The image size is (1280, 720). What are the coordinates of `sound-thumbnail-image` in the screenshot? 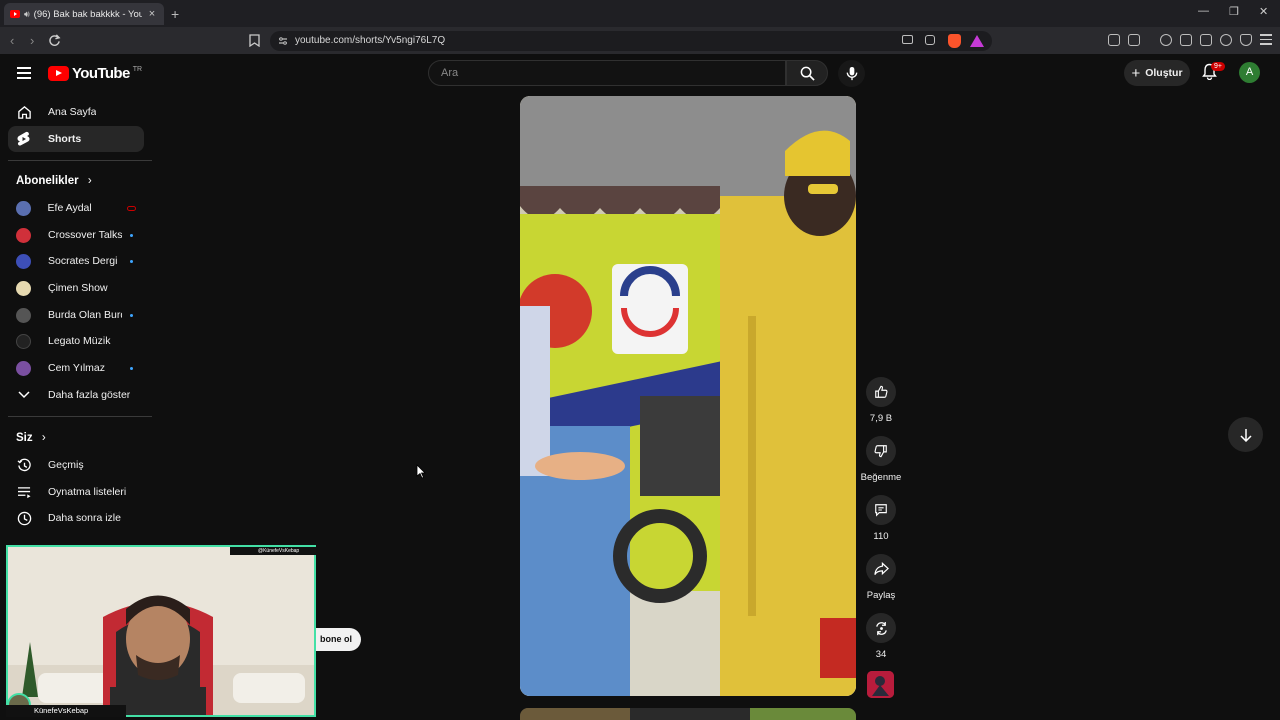 It's located at (880, 684).